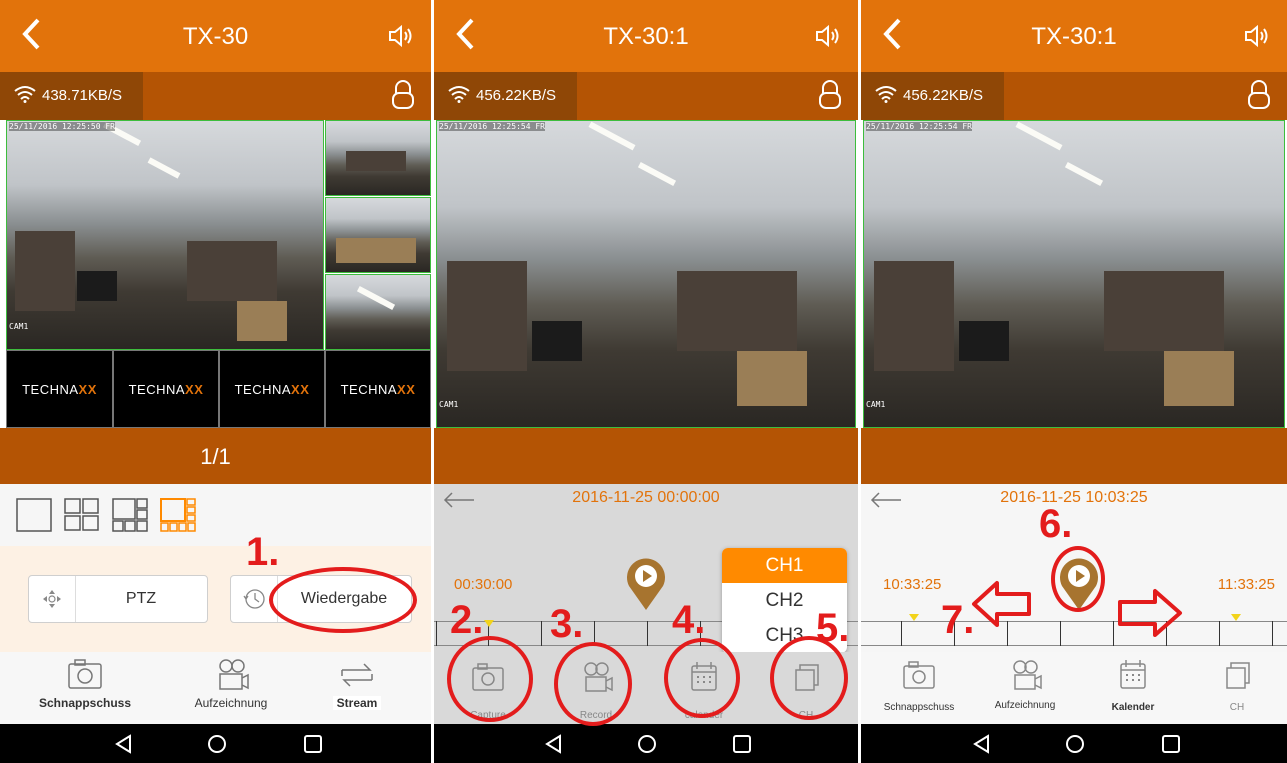 Image resolution: width=1287 pixels, height=763 pixels. I want to click on ptz-label: PTZ, so click(141, 598).